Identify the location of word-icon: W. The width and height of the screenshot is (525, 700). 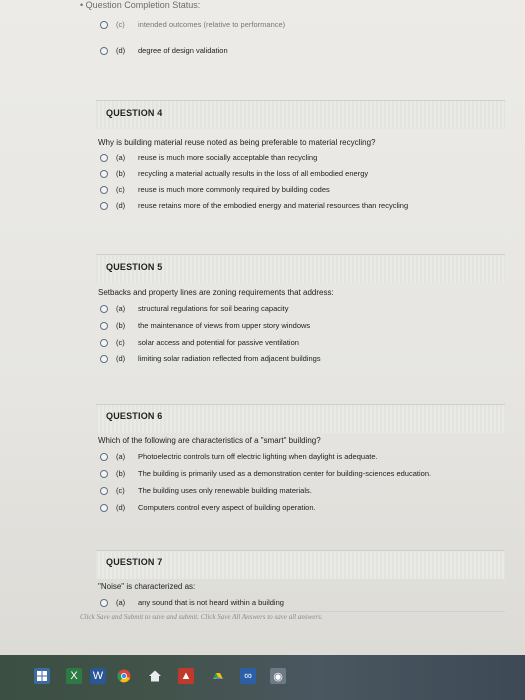
(98, 676).